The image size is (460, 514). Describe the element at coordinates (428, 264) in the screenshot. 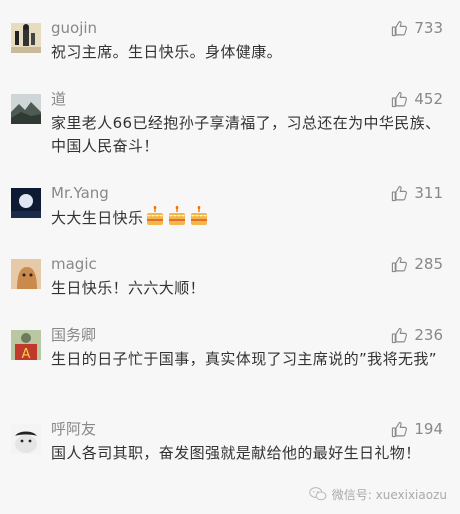

I see `like-count: 285` at that location.